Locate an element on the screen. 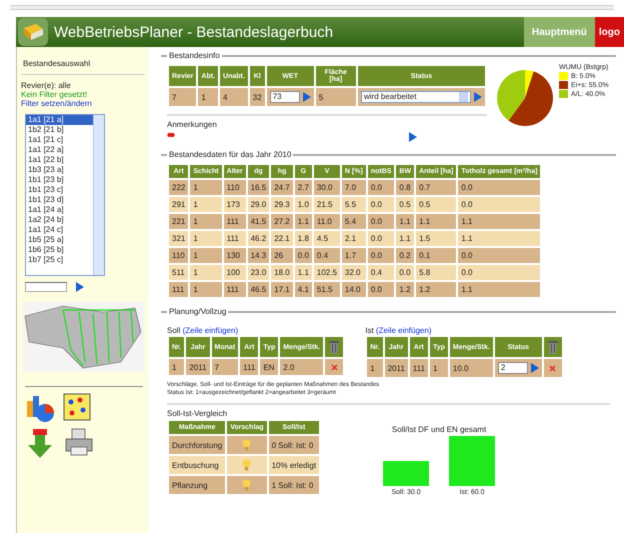 This screenshot has height=533, width=624. stand-list-item: 1b3 [23 a] is located at coordinates (59, 170).